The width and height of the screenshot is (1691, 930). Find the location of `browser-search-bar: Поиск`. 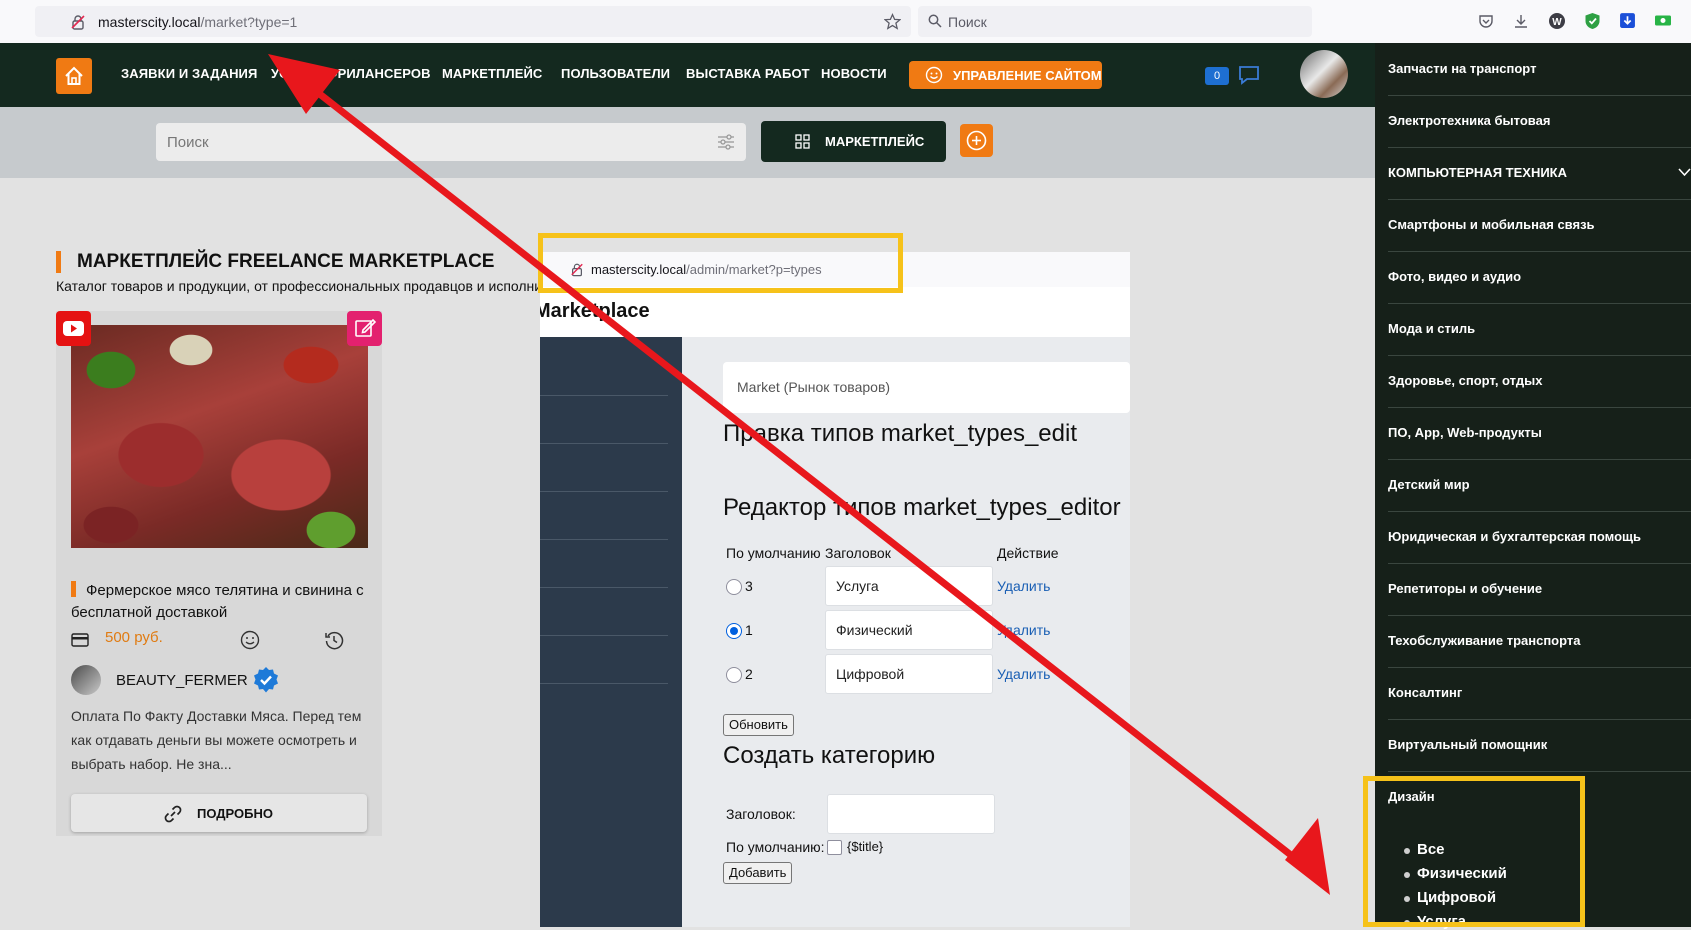

browser-search-bar: Поиск is located at coordinates (1115, 21).